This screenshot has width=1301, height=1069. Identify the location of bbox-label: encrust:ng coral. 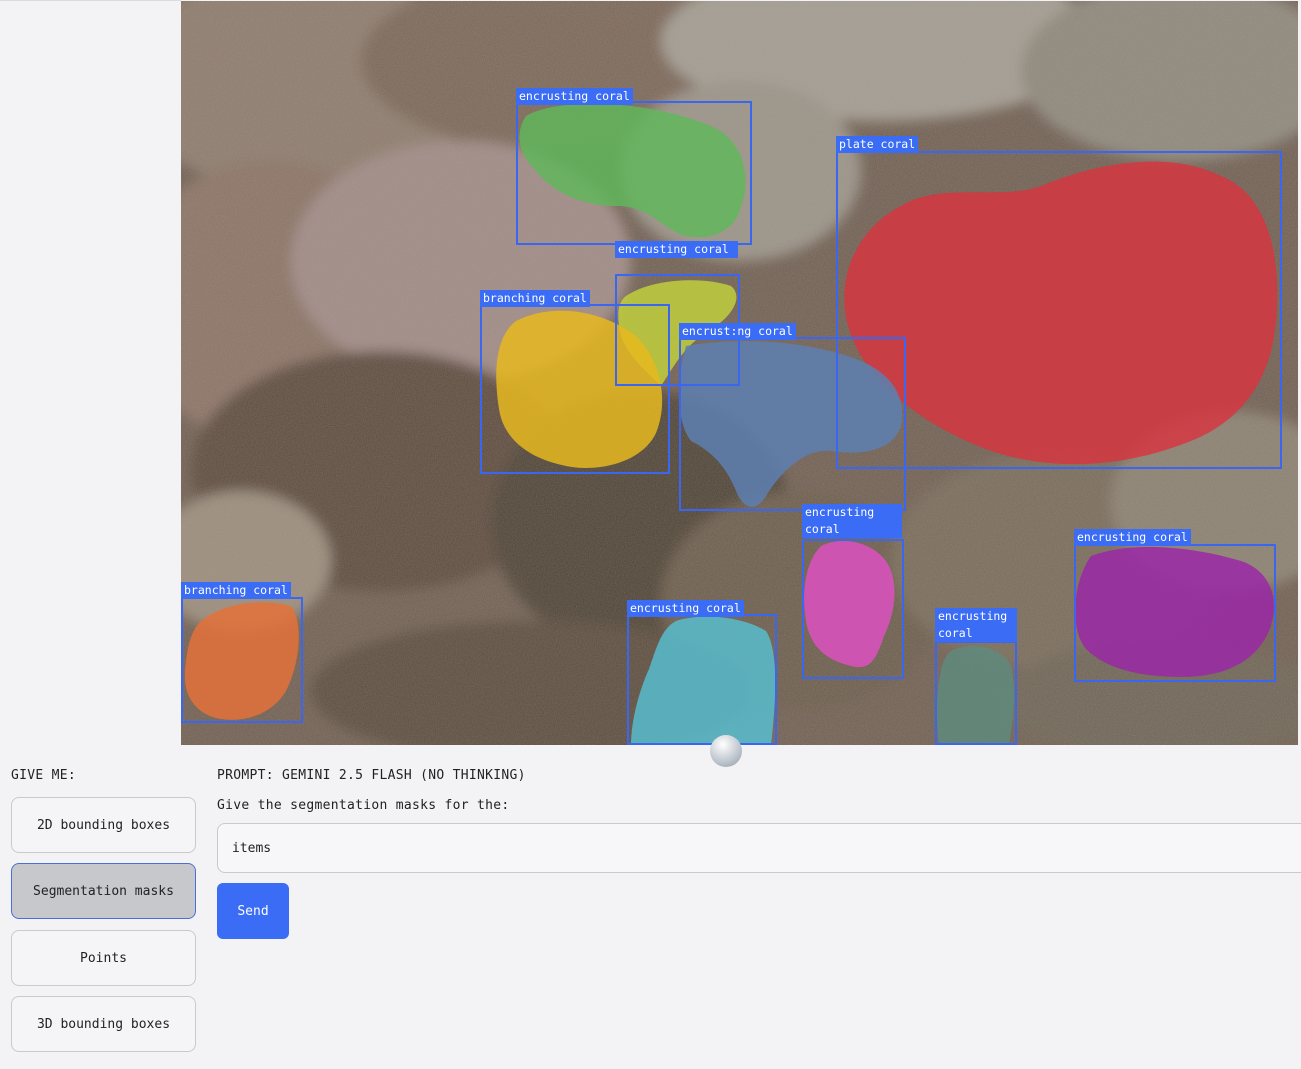
(737, 331).